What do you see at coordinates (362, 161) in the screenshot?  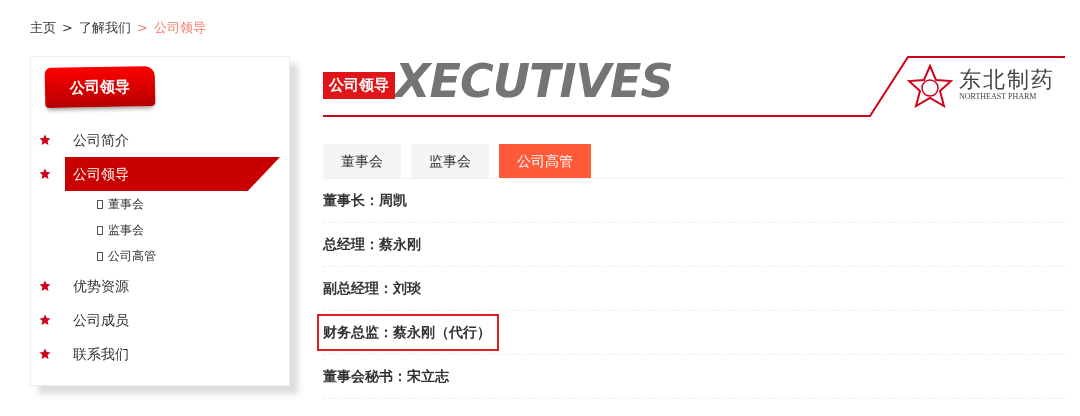 I see `tab: 董事会` at bounding box center [362, 161].